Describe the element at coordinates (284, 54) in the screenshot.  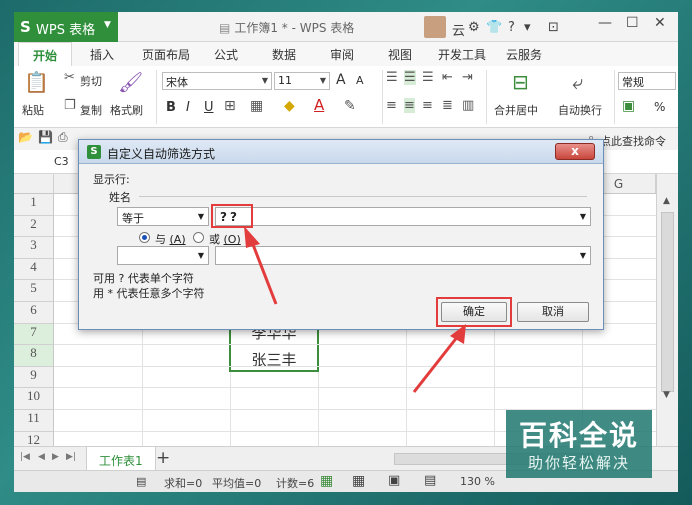
I see `tab-data: 数据` at that location.